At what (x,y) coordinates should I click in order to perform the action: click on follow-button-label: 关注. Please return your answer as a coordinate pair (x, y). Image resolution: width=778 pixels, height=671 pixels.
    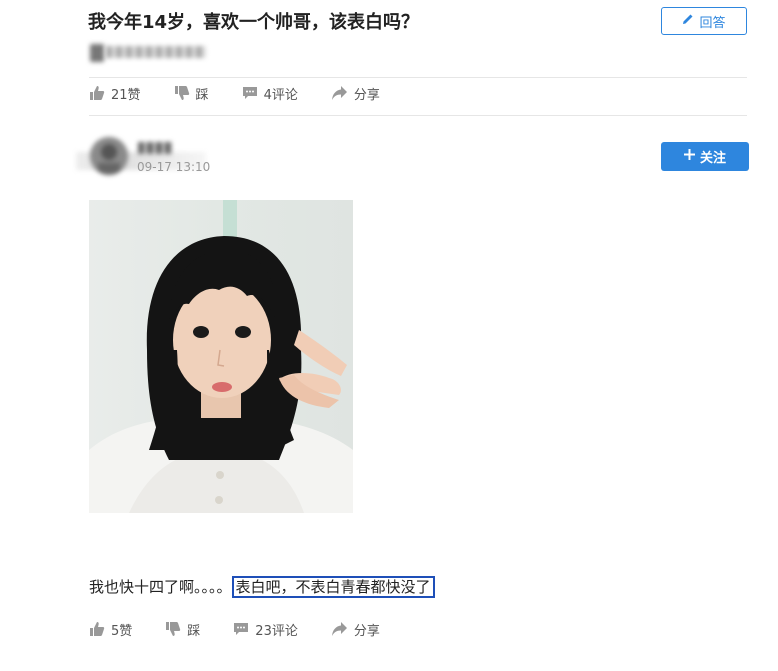
    Looking at the image, I should click on (712, 158).